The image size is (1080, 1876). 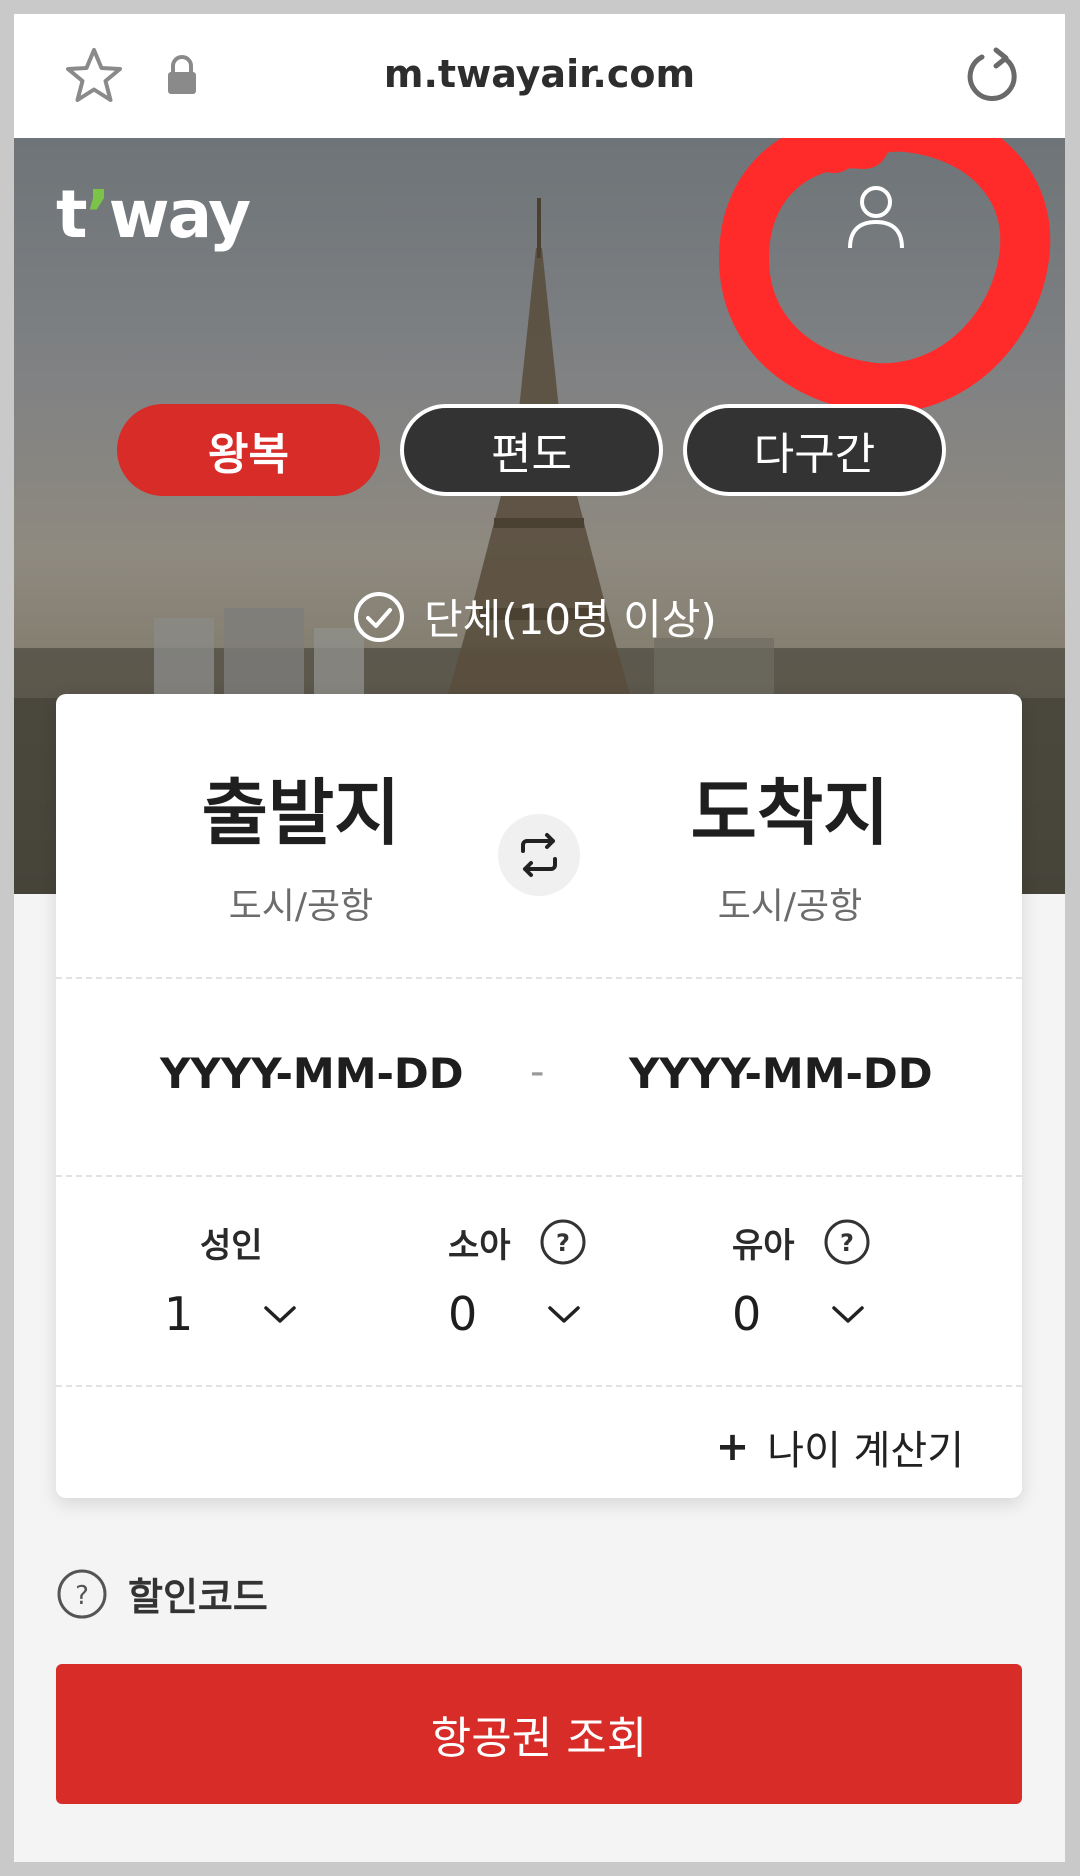 I want to click on origin-selector: 출발지 도시/공항, so click(x=301, y=841).